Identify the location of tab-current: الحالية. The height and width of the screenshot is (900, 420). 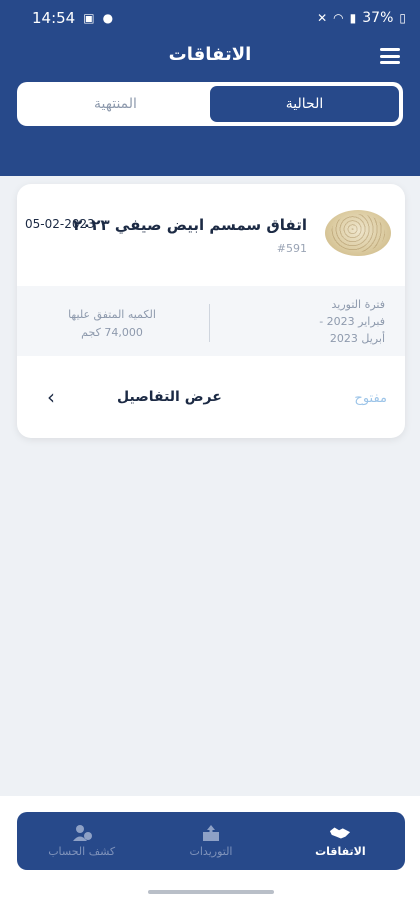
(304, 104).